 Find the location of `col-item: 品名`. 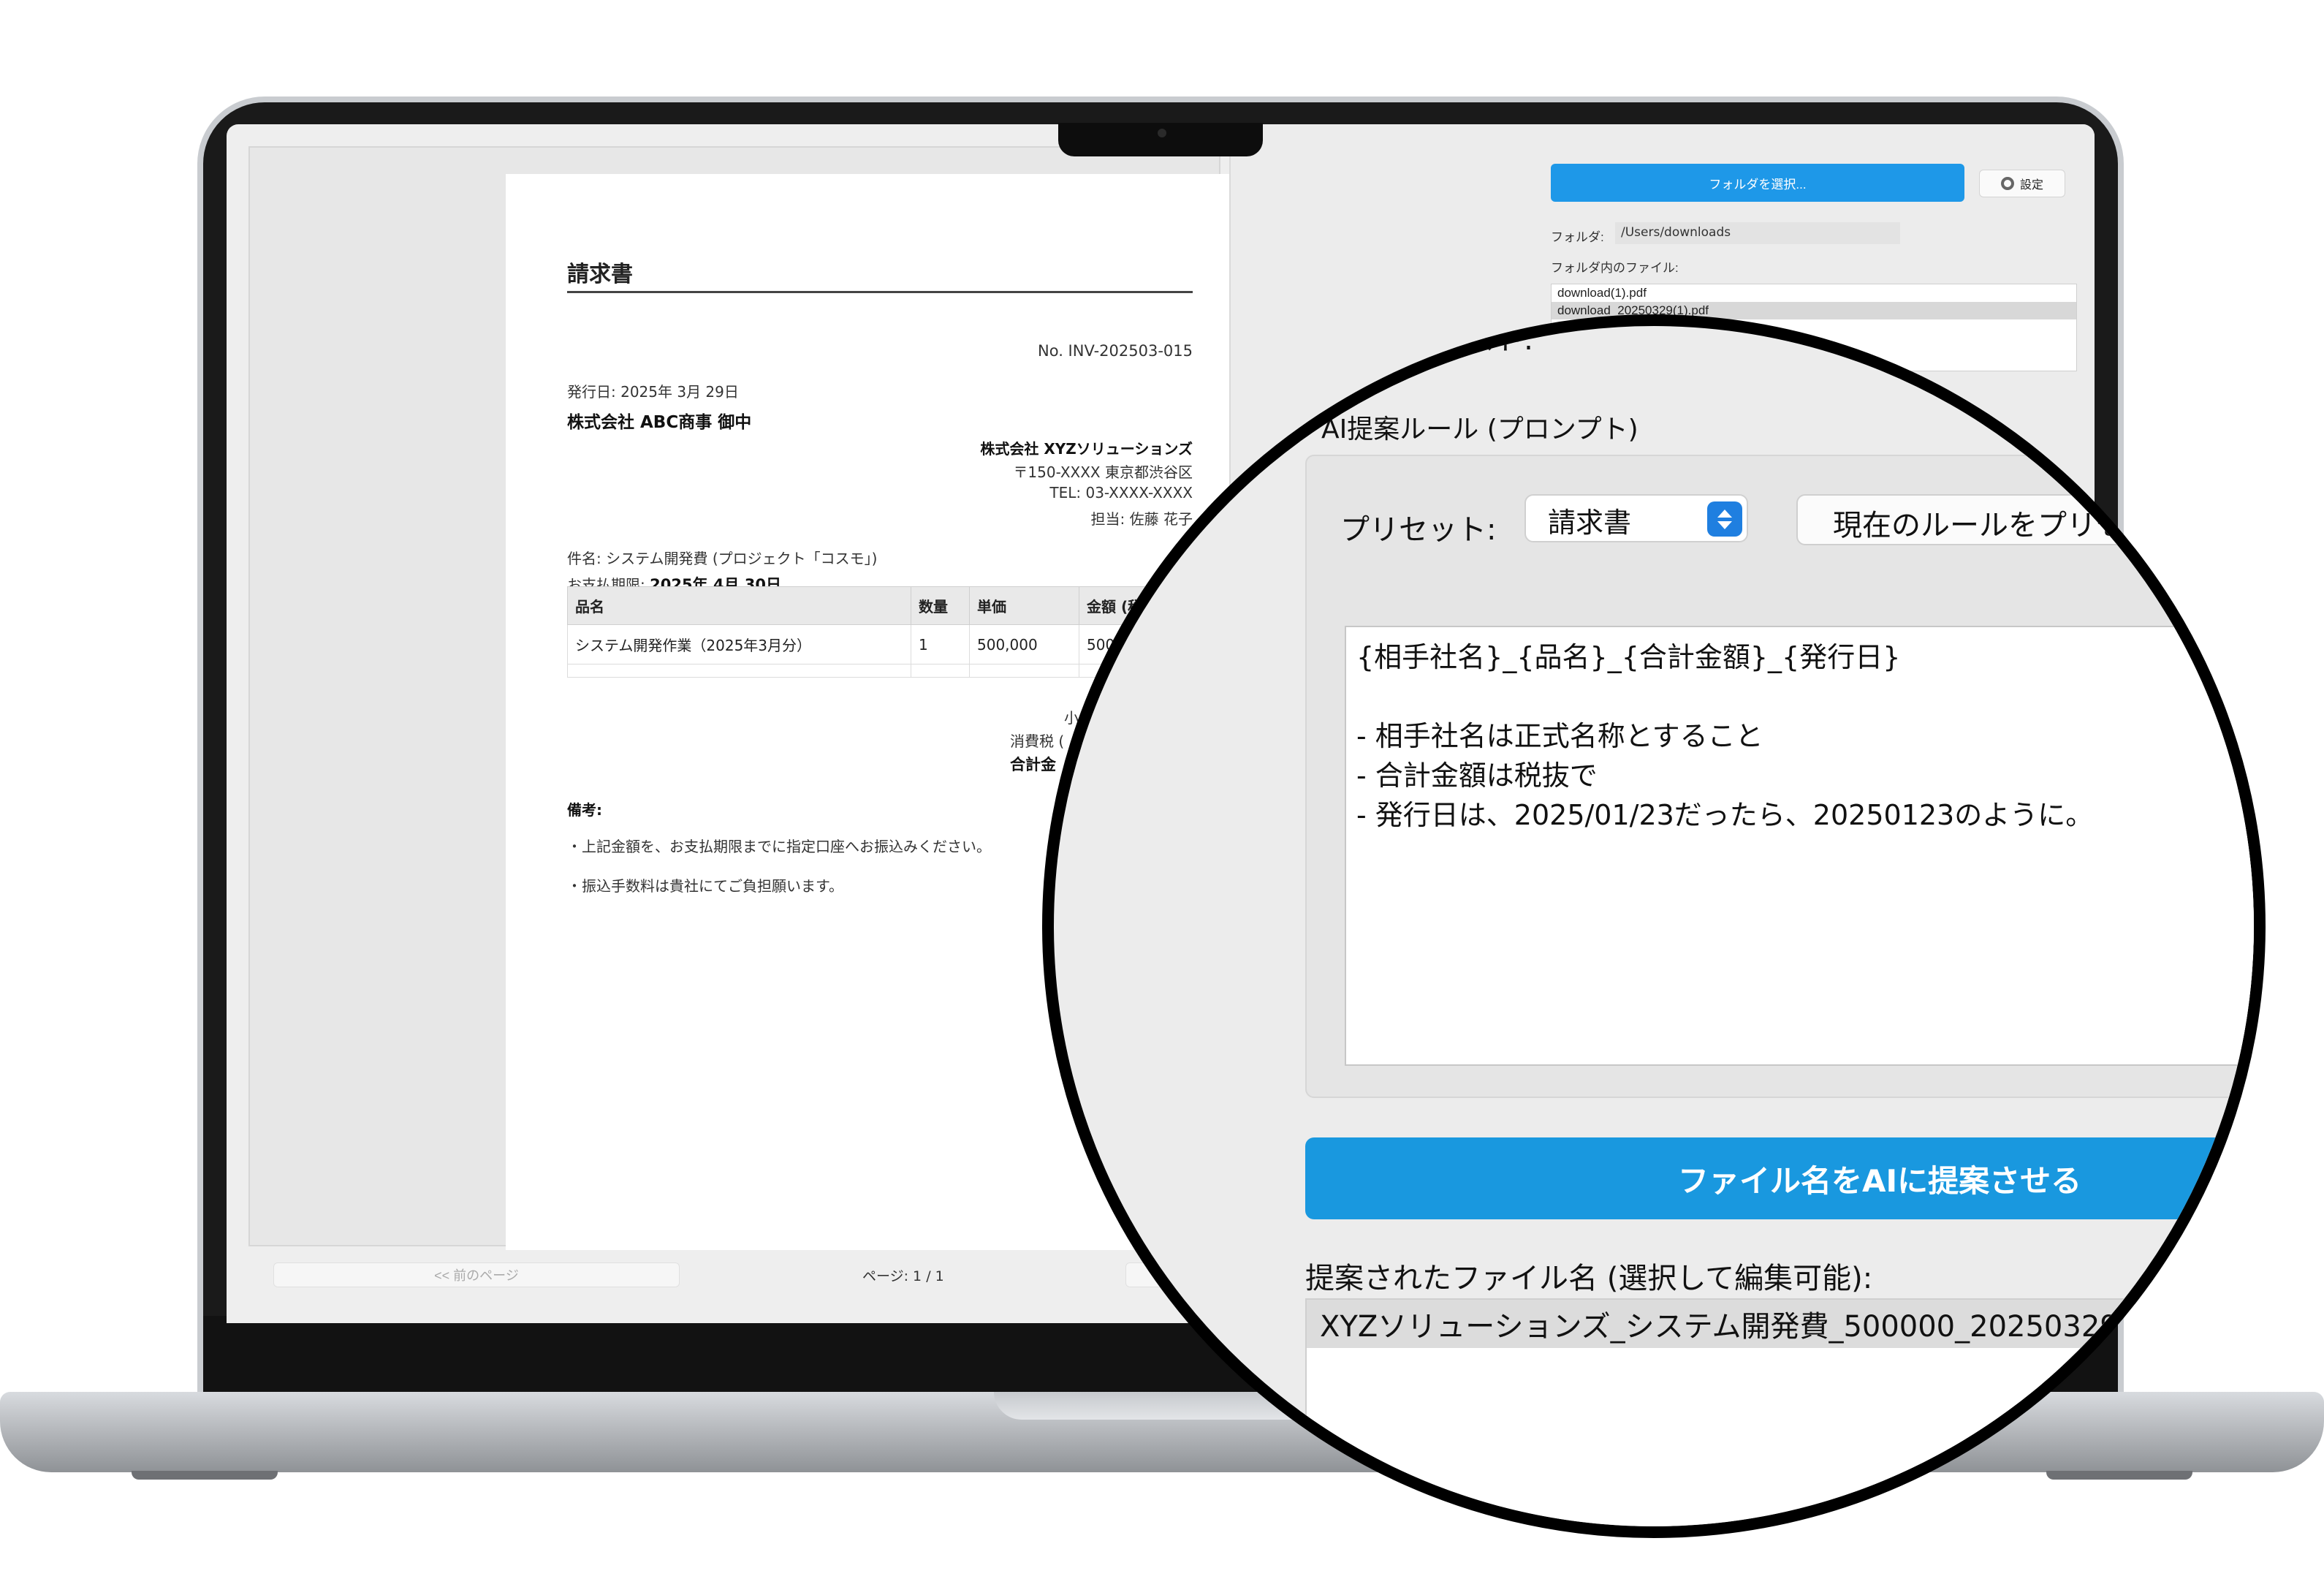

col-item: 品名 is located at coordinates (739, 606).